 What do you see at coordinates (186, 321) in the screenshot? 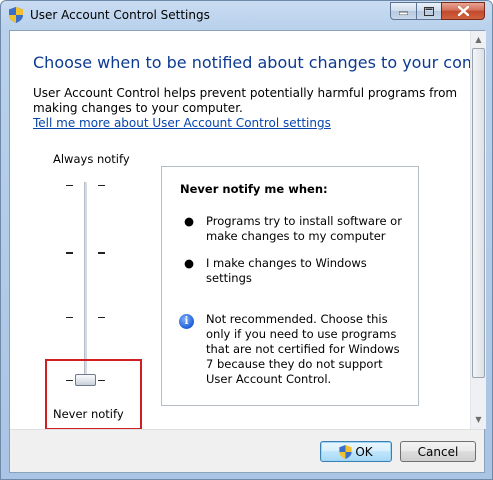
I see `info-icon: i` at bounding box center [186, 321].